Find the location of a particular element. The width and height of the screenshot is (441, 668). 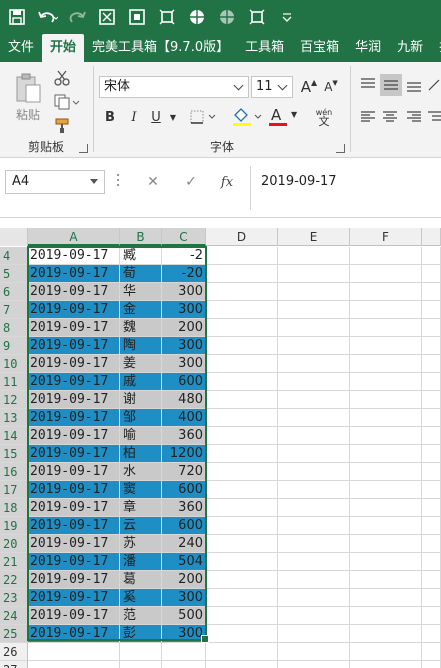

align-center-icon is located at coordinates (390, 117).